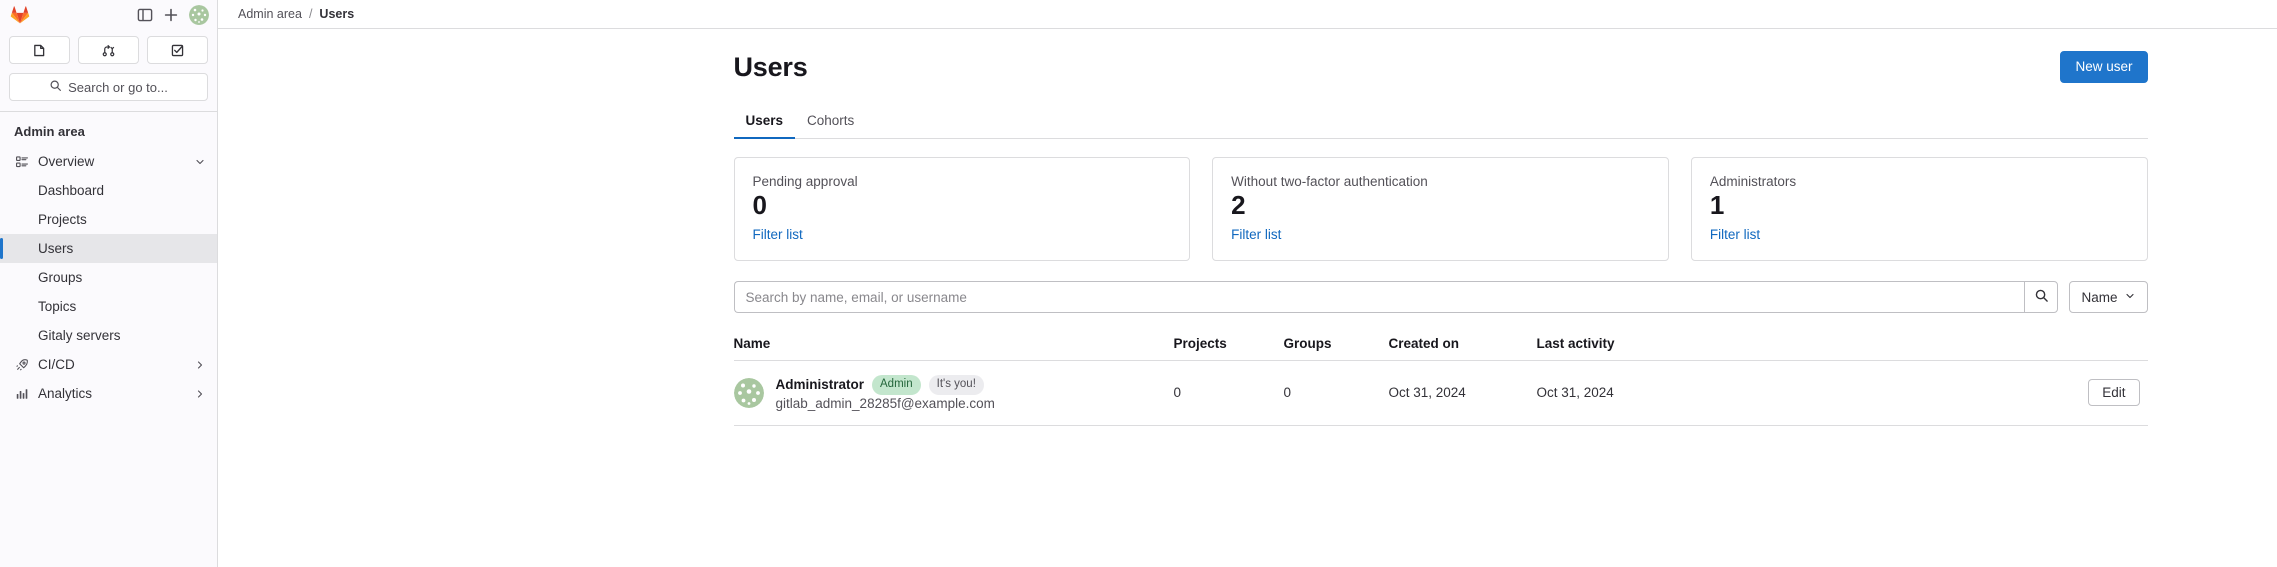 The height and width of the screenshot is (567, 2277). I want to click on plus-icon, so click(171, 15).